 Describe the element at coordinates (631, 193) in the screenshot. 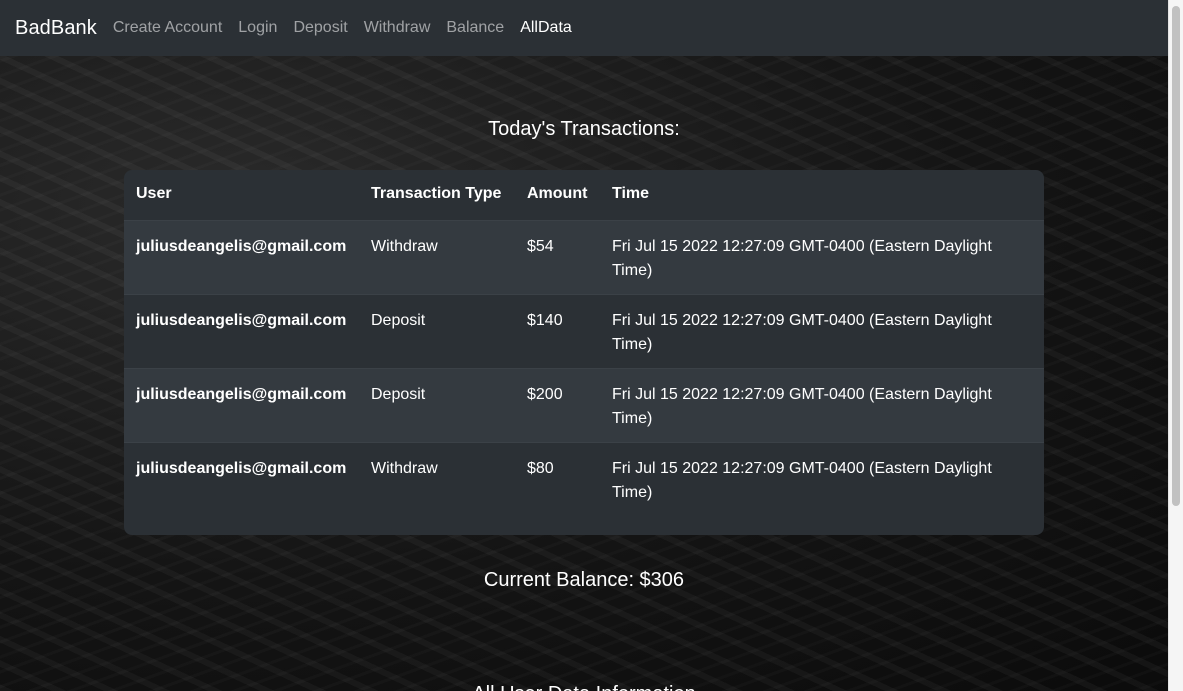

I see `column-header-time: Time` at that location.